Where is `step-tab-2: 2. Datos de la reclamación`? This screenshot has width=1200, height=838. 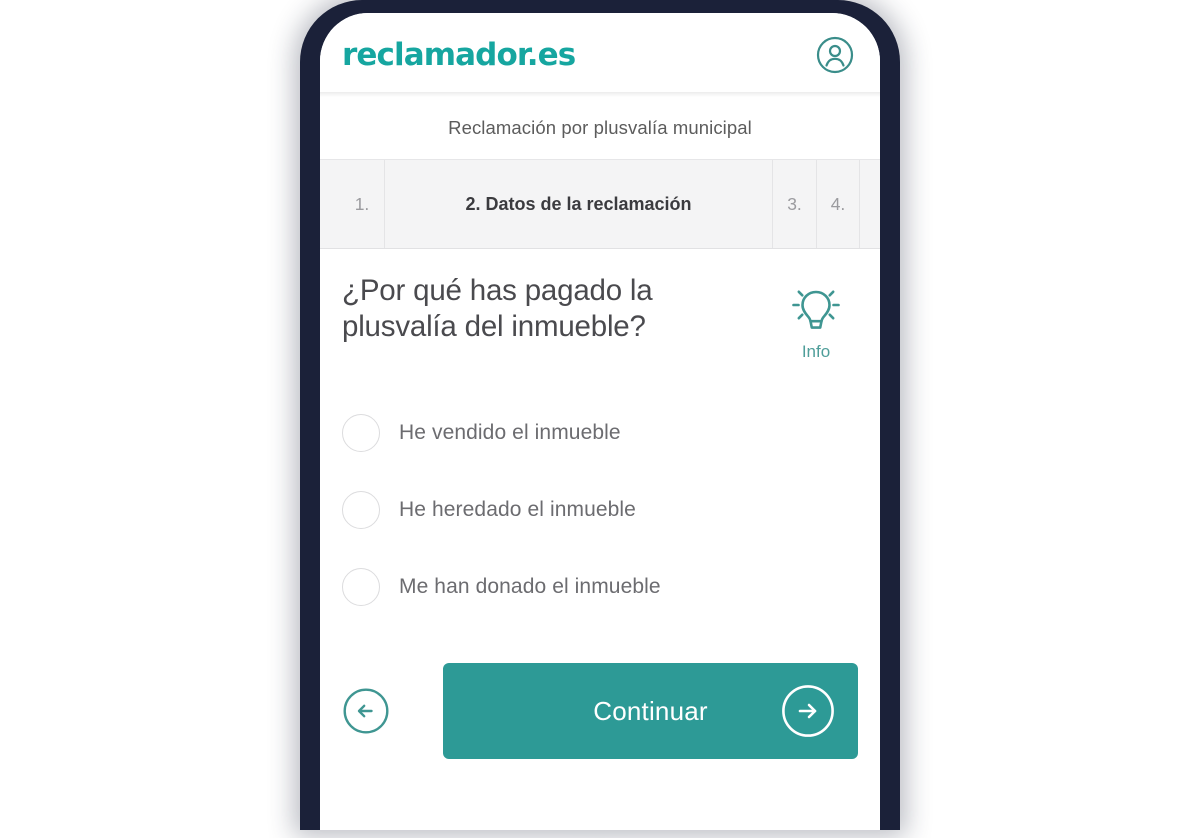
step-tab-2: 2. Datos de la reclamación is located at coordinates (579, 204).